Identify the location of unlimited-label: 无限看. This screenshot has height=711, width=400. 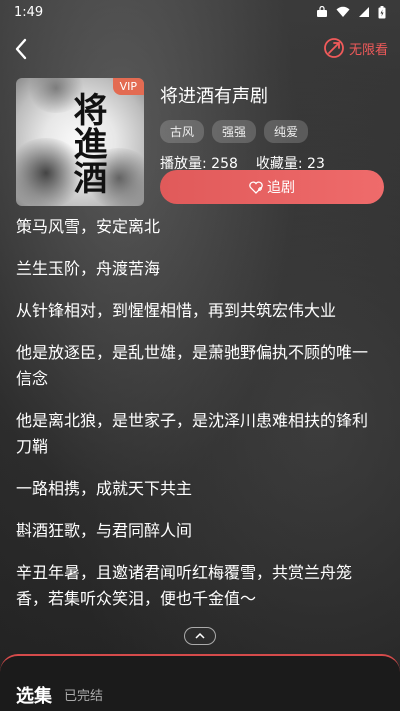
(368, 50).